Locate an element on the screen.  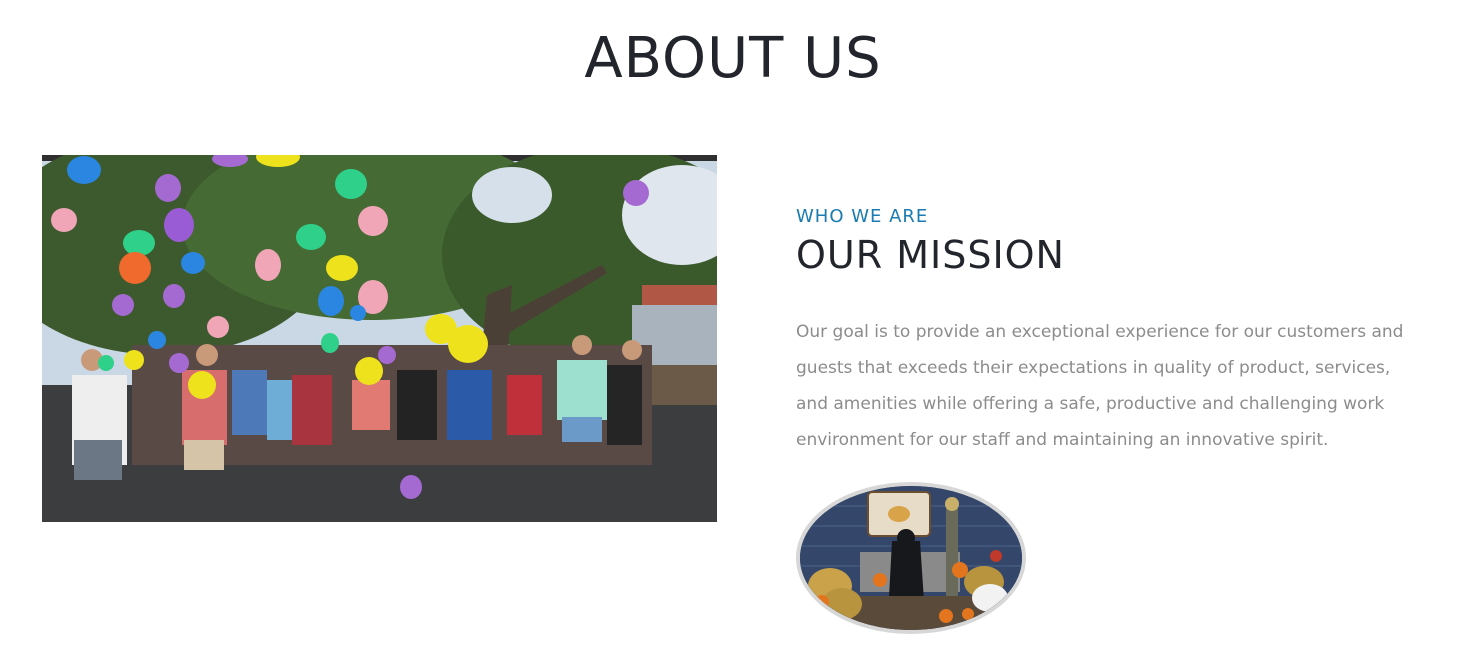
page-title: ABOUT US is located at coordinates (733, 58).